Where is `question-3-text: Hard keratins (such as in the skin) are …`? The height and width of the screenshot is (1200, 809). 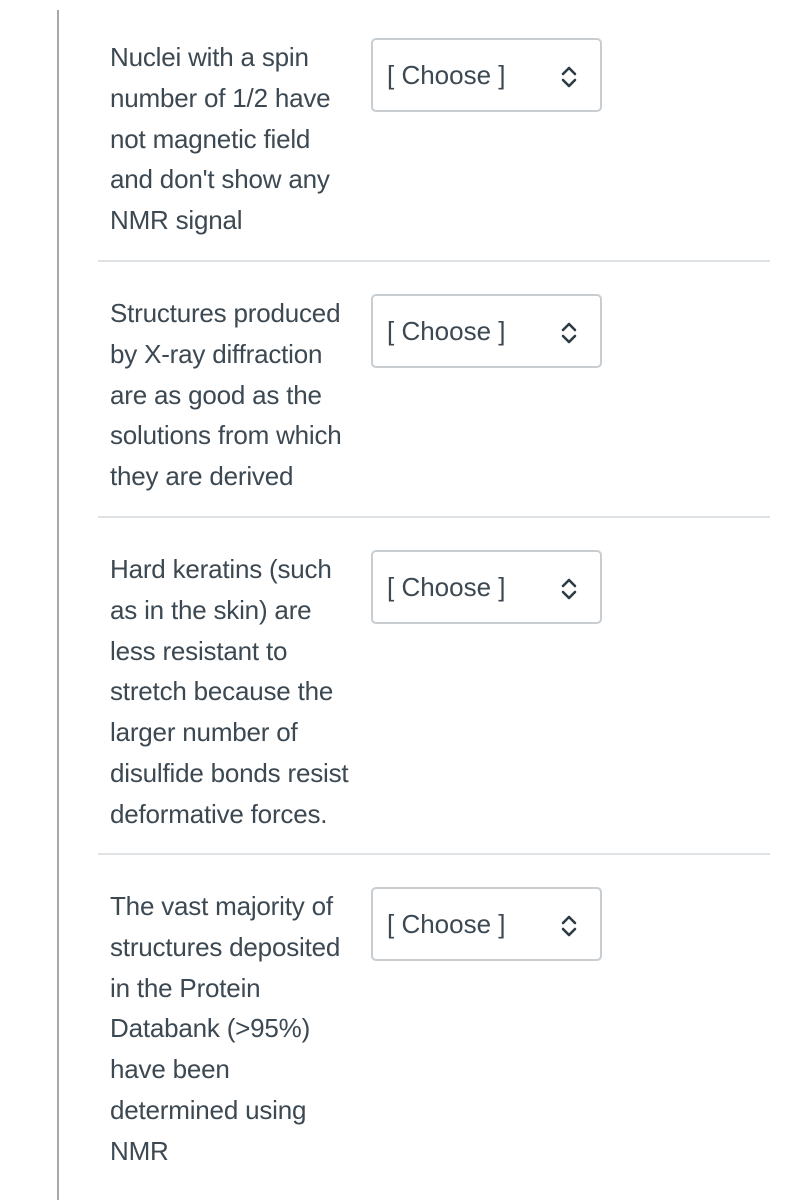
question-3-text: Hard keratins (such as in the skin) are … is located at coordinates (229, 691).